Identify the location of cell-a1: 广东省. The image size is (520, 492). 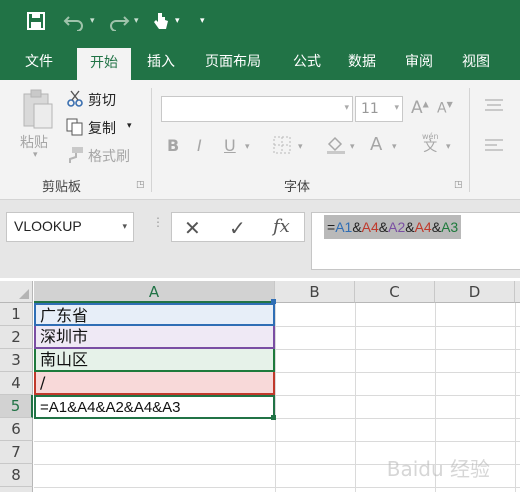
(154, 314).